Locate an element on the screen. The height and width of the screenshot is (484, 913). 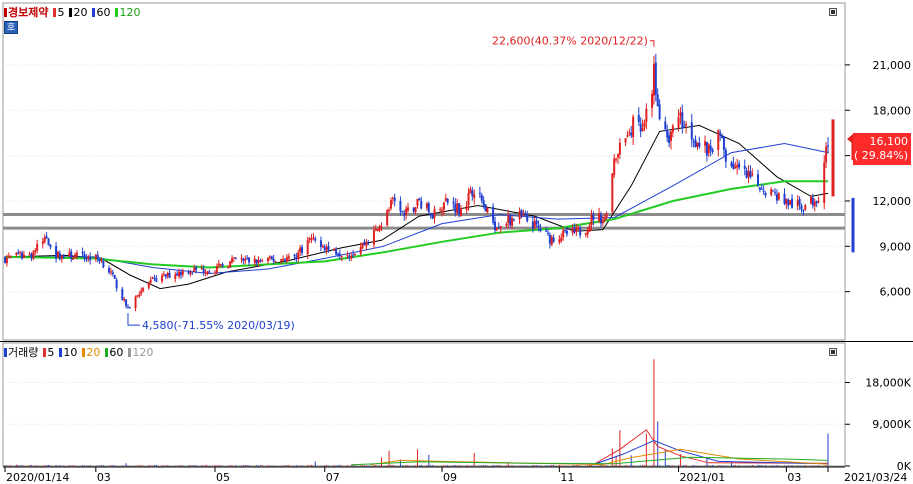
x-tick-label: 11 is located at coordinates (567, 477).